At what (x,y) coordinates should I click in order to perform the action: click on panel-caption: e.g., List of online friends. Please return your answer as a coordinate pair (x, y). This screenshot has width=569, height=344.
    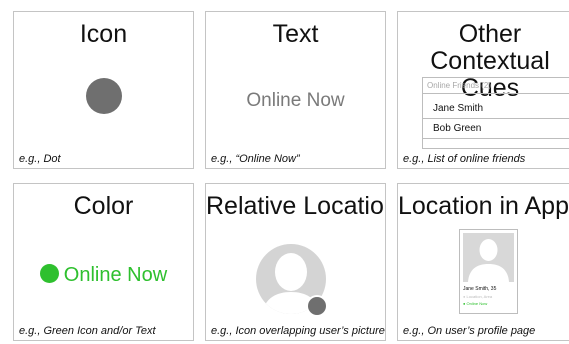
    Looking at the image, I should click on (464, 159).